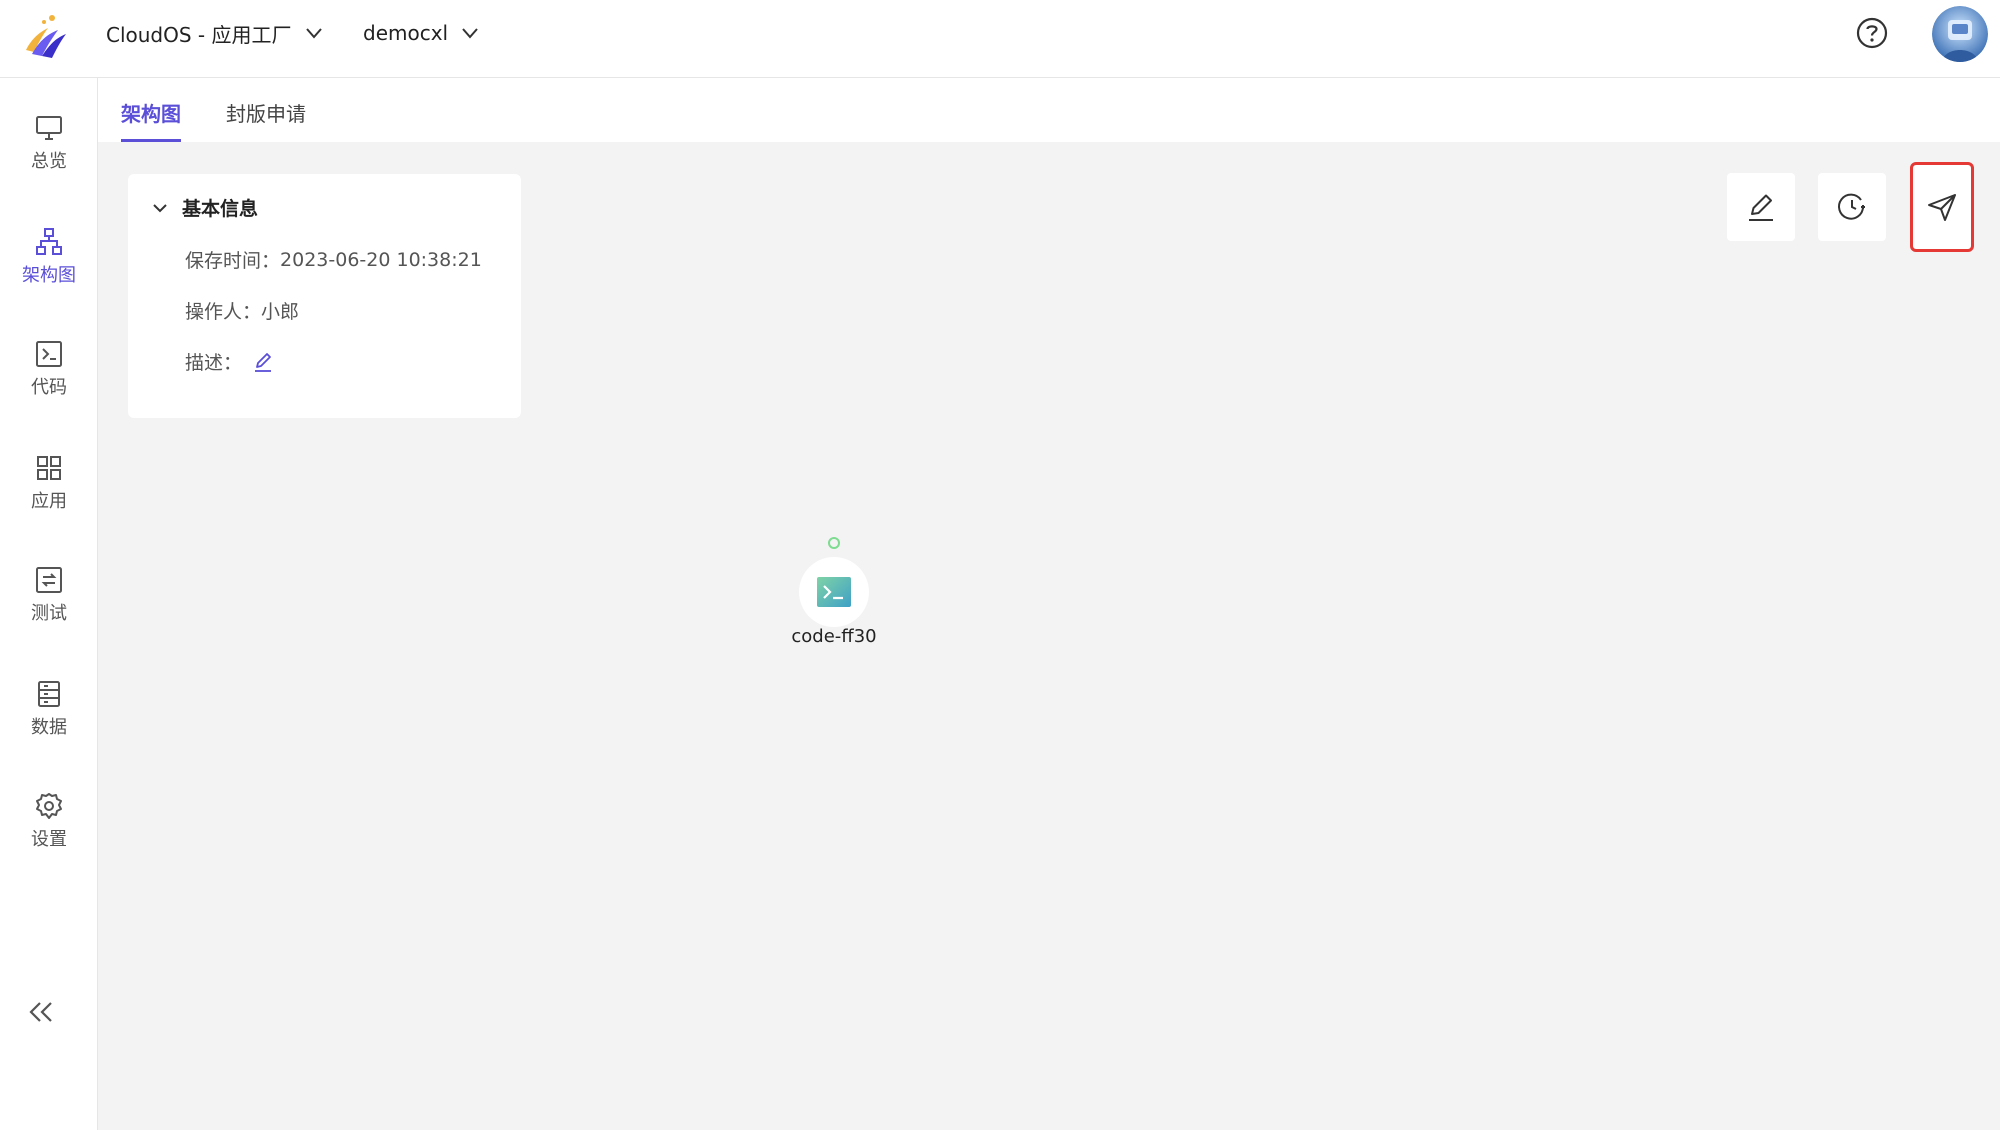  I want to click on card-title: 基本信息, so click(220, 209).